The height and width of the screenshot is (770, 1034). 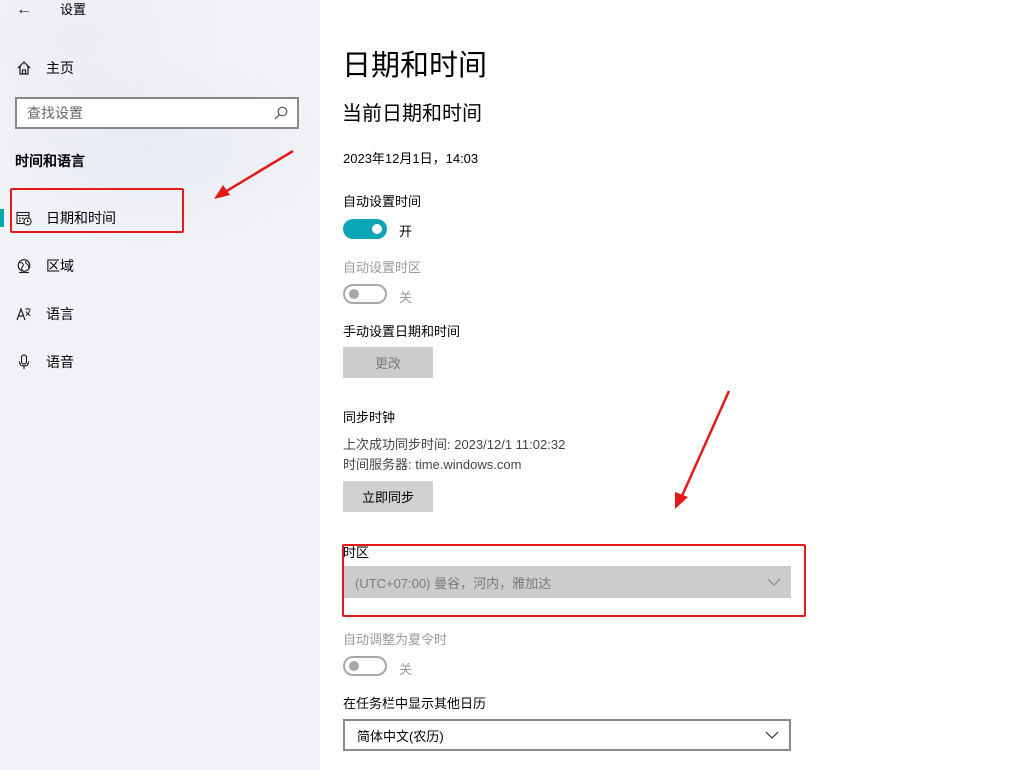 I want to click on time-server-text: 时间服务器: time.windows.com, so click(x=432, y=464).